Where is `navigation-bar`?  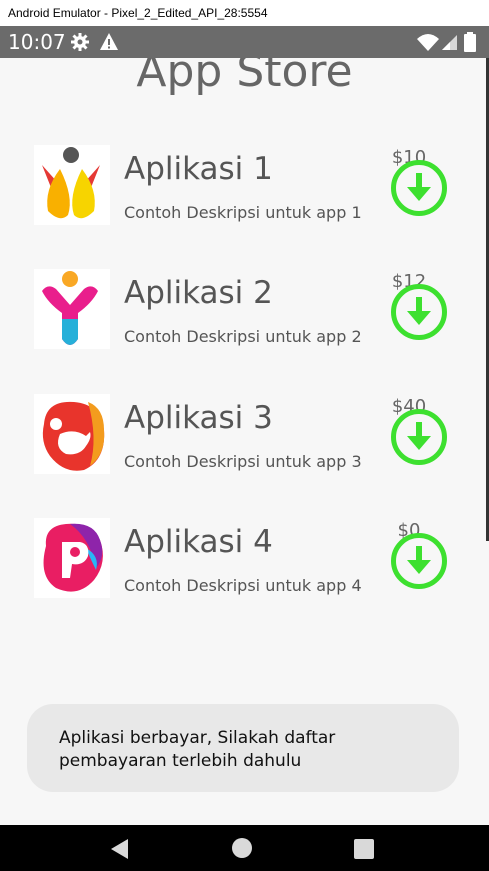
navigation-bar is located at coordinates (244, 848).